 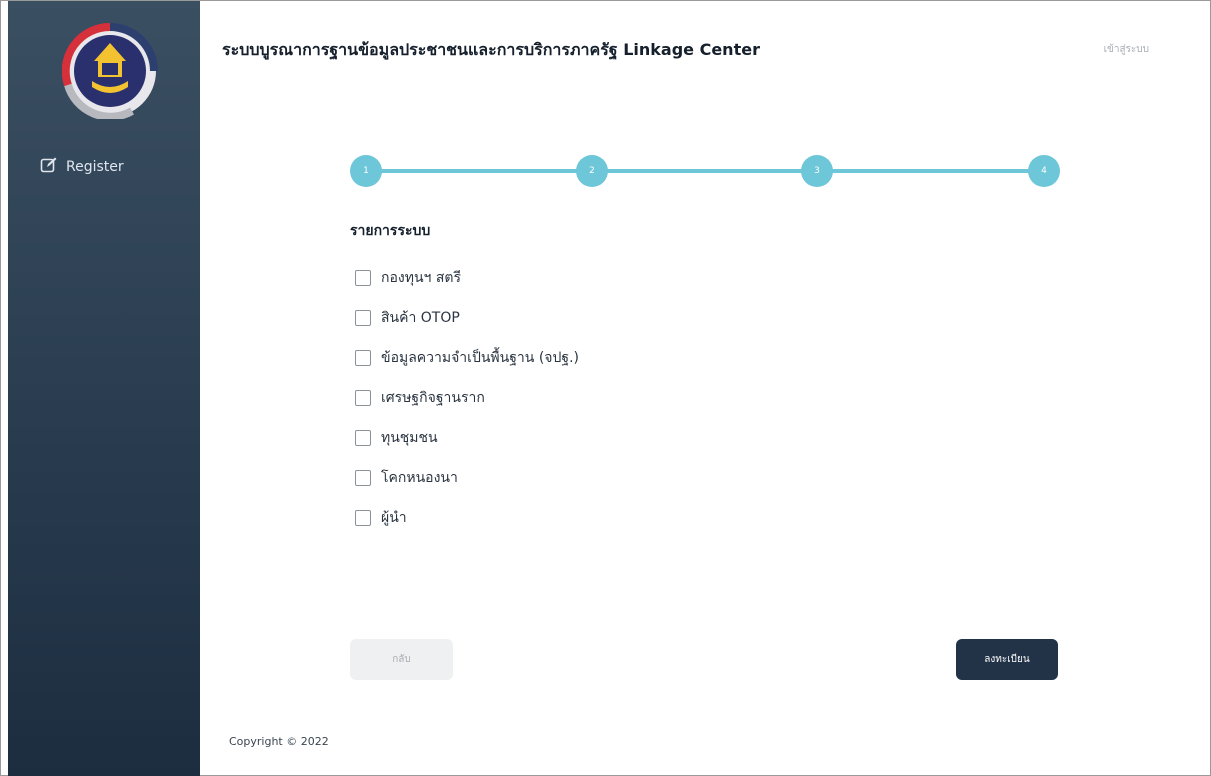 What do you see at coordinates (467, 278) in the screenshot?
I see `option-women-fund: กองทุนฯ สตรี` at bounding box center [467, 278].